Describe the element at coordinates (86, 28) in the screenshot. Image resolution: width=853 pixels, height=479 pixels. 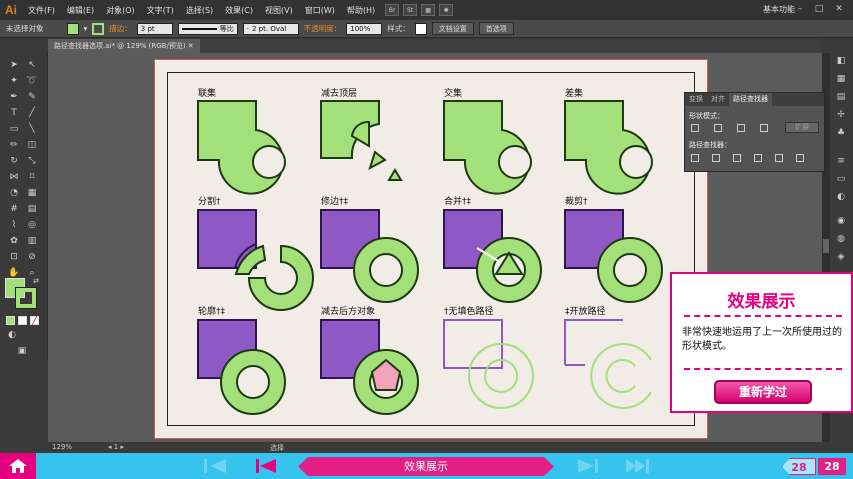
I see `chevron-down-icon: ▾` at that location.